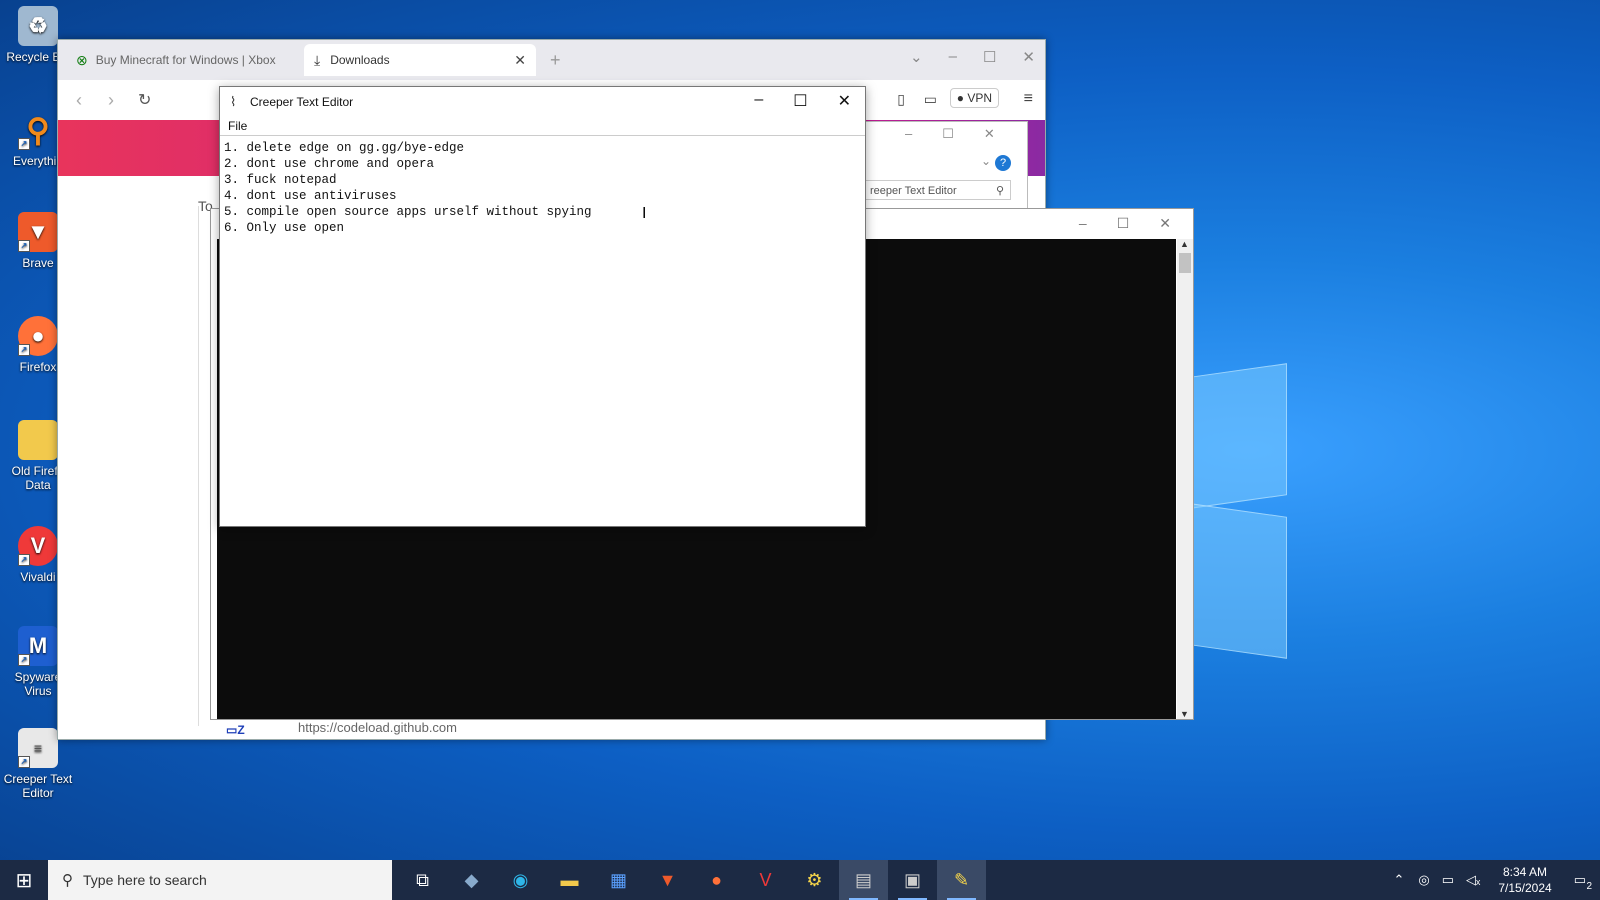 This screenshot has width=1600, height=900. What do you see at coordinates (644, 213) in the screenshot?
I see `text-cursor-icon: I` at bounding box center [644, 213].